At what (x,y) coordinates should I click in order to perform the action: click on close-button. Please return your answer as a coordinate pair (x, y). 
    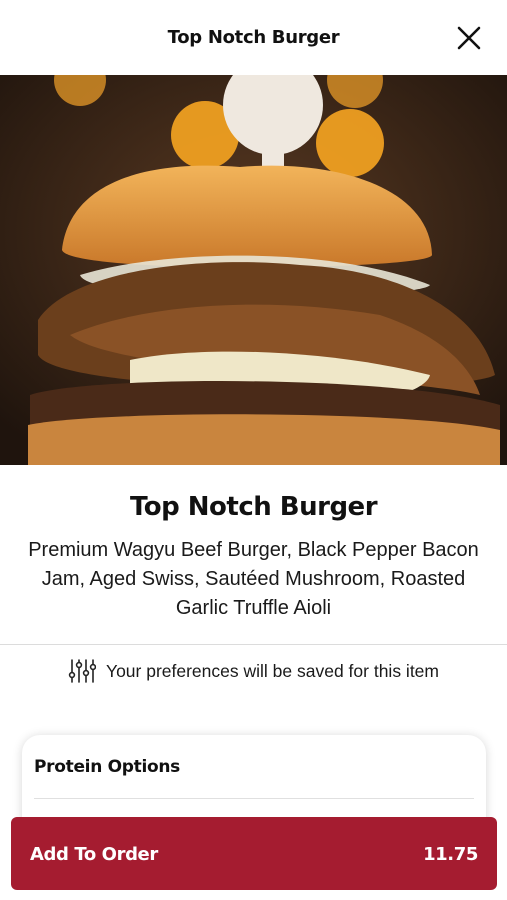
    Looking at the image, I should click on (469, 38).